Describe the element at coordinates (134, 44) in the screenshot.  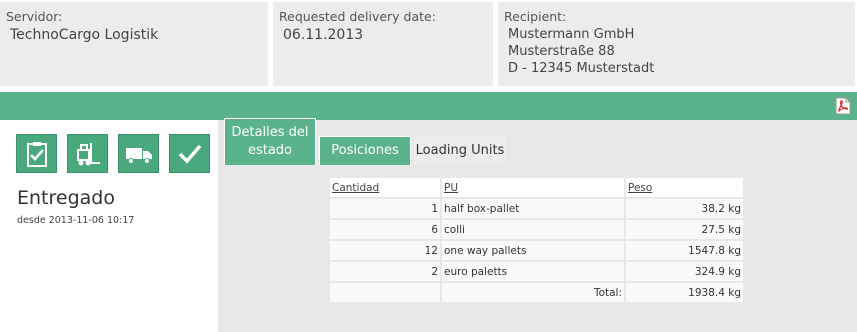
I see `servidor-box: Servidor: TechnoCargo Logistik` at that location.